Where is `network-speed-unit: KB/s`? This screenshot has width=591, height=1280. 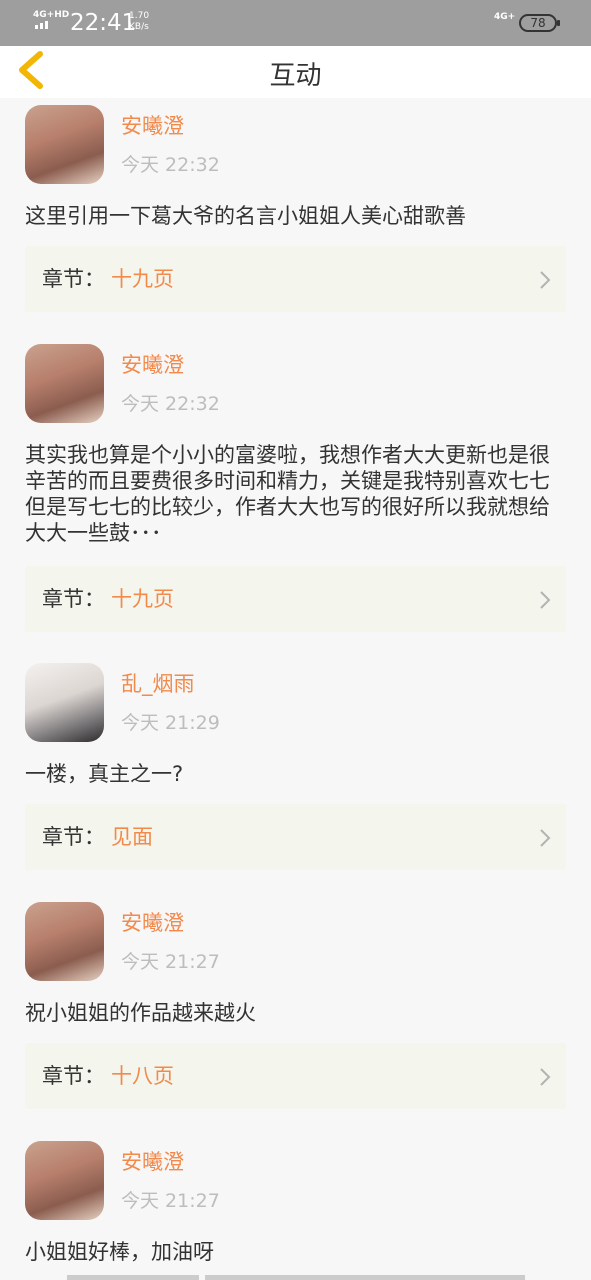 network-speed-unit: KB/s is located at coordinates (139, 27).